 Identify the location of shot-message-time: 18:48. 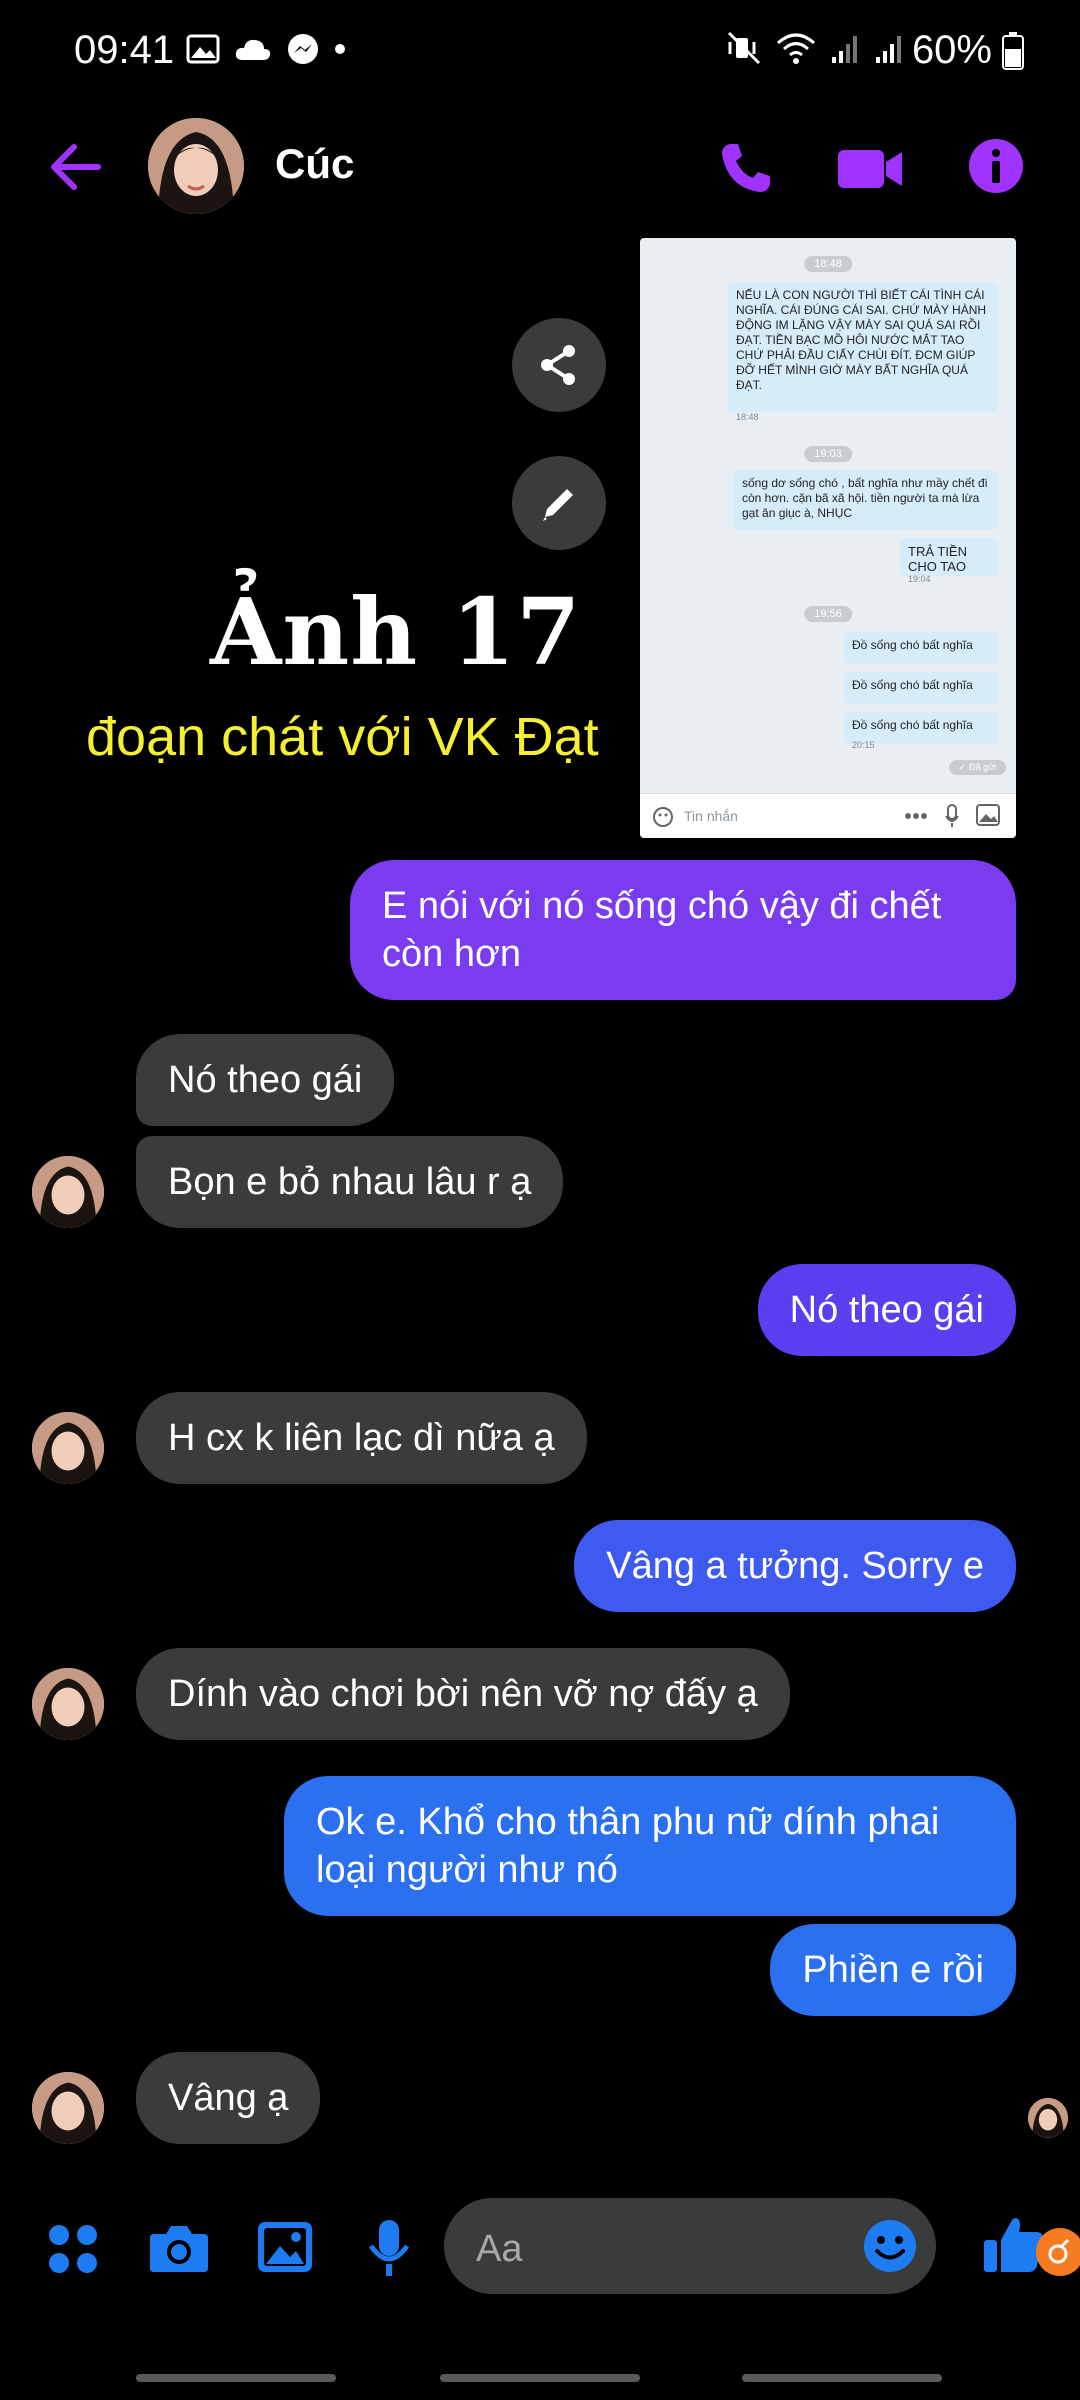
(747, 417).